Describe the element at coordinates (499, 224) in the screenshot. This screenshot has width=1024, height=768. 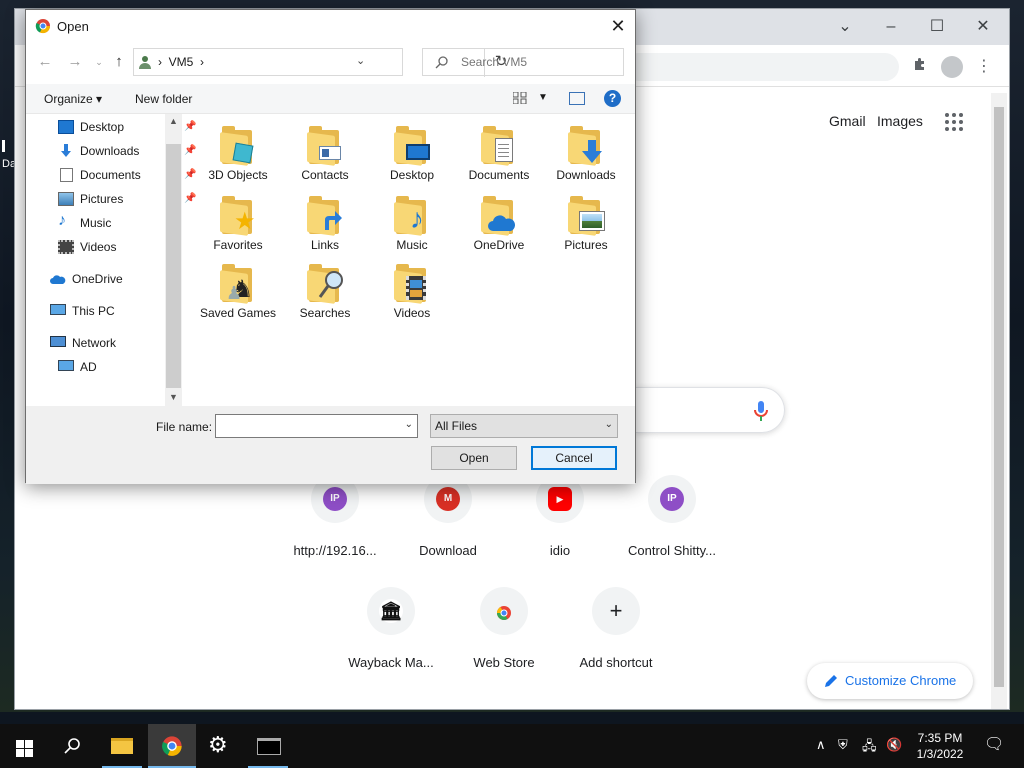
I see `folder-item: OneDrive` at that location.